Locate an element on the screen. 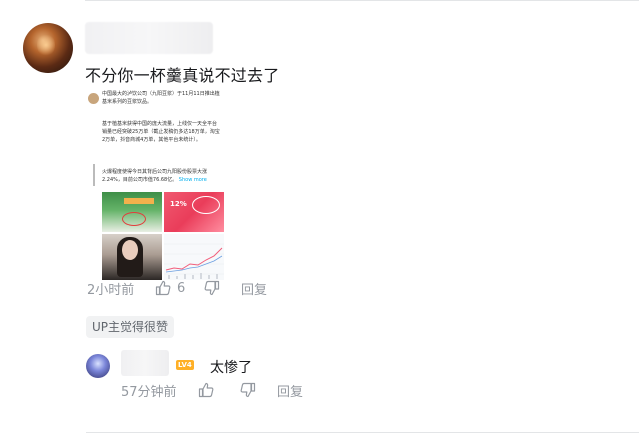 The height and width of the screenshot is (445, 639). like-count: 6 is located at coordinates (181, 288).